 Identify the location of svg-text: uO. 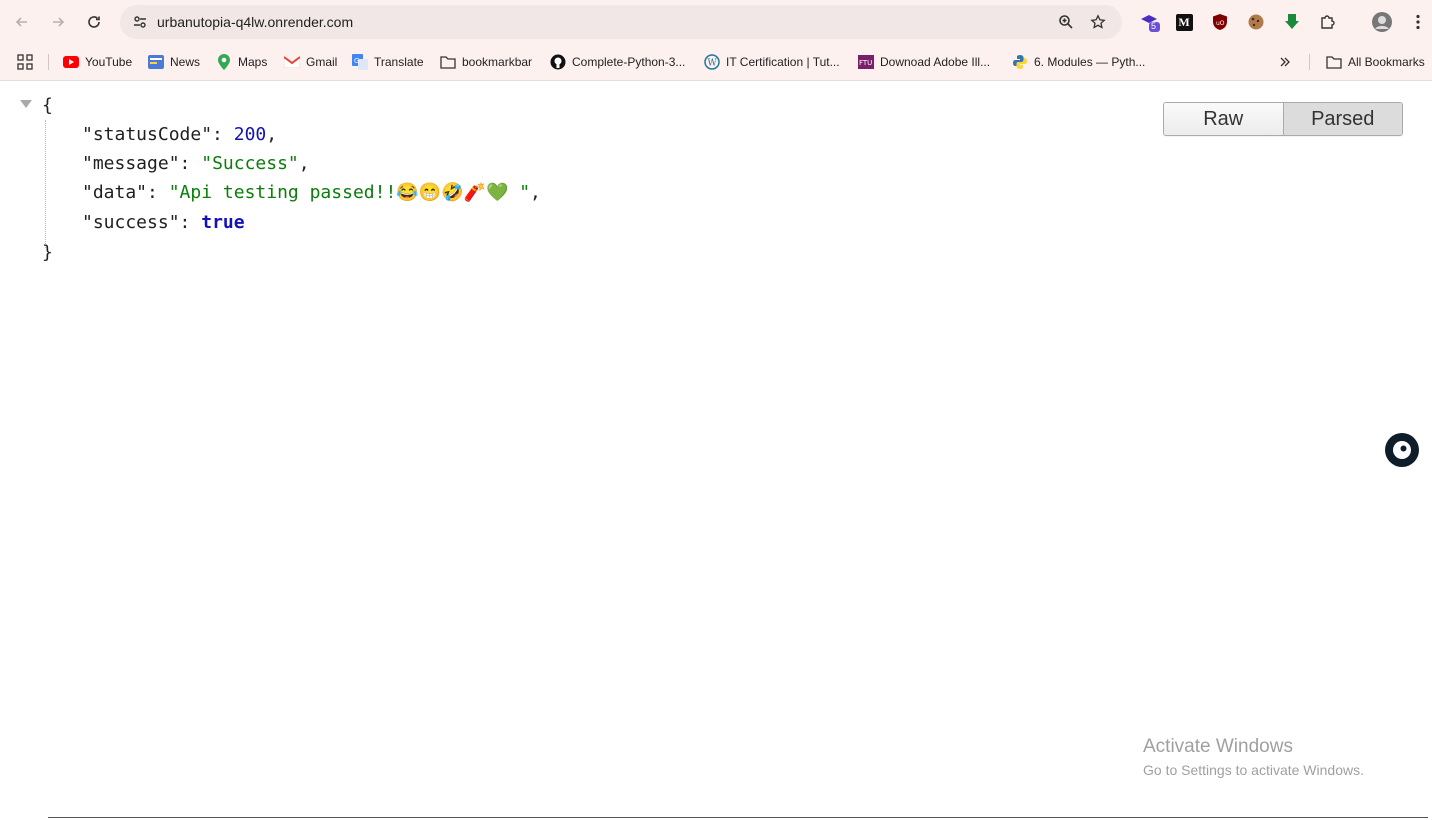
(1220, 23).